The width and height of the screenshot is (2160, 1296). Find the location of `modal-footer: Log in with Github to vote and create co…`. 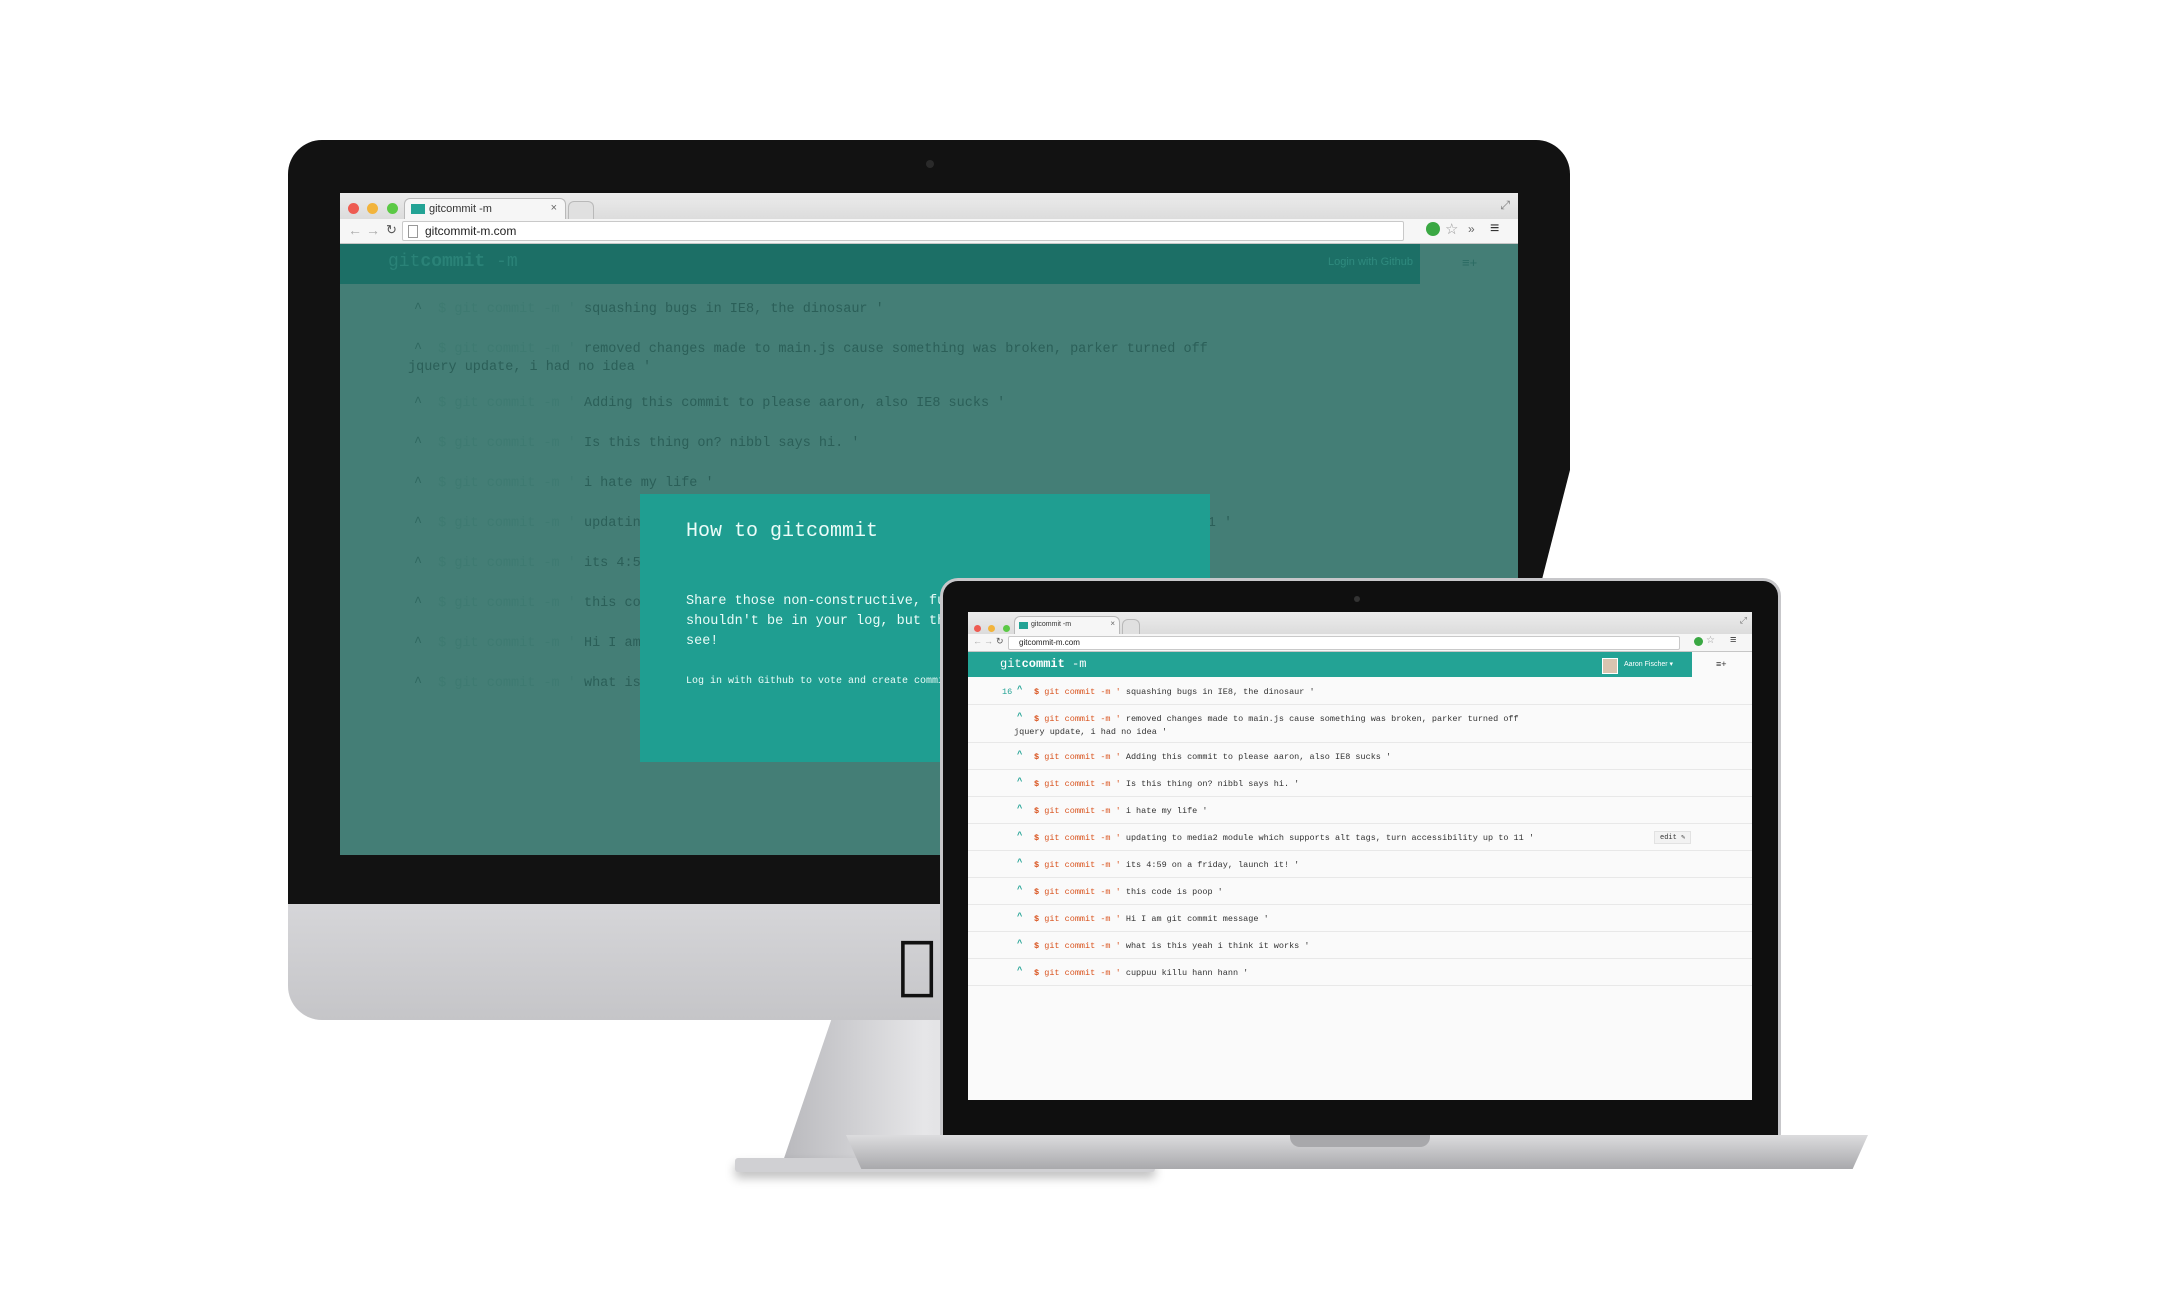

modal-footer: Log in with Github to vote and create co… is located at coordinates (818, 681).